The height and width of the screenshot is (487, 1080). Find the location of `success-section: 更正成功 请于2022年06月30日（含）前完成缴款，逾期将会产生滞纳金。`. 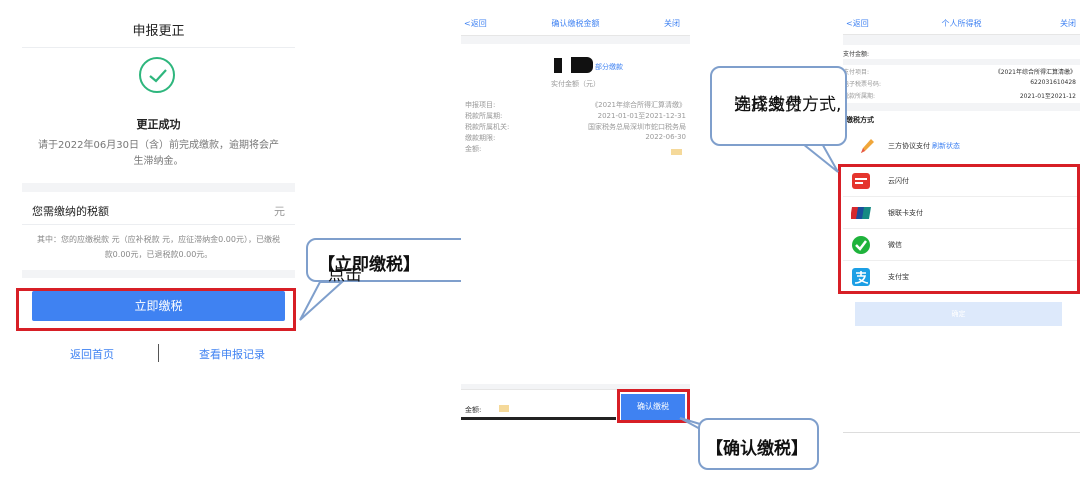

success-section: 更正成功 请于2022年06月30日（含）前完成缴款，逾期将会产生滞纳金。 is located at coordinates (158, 115).